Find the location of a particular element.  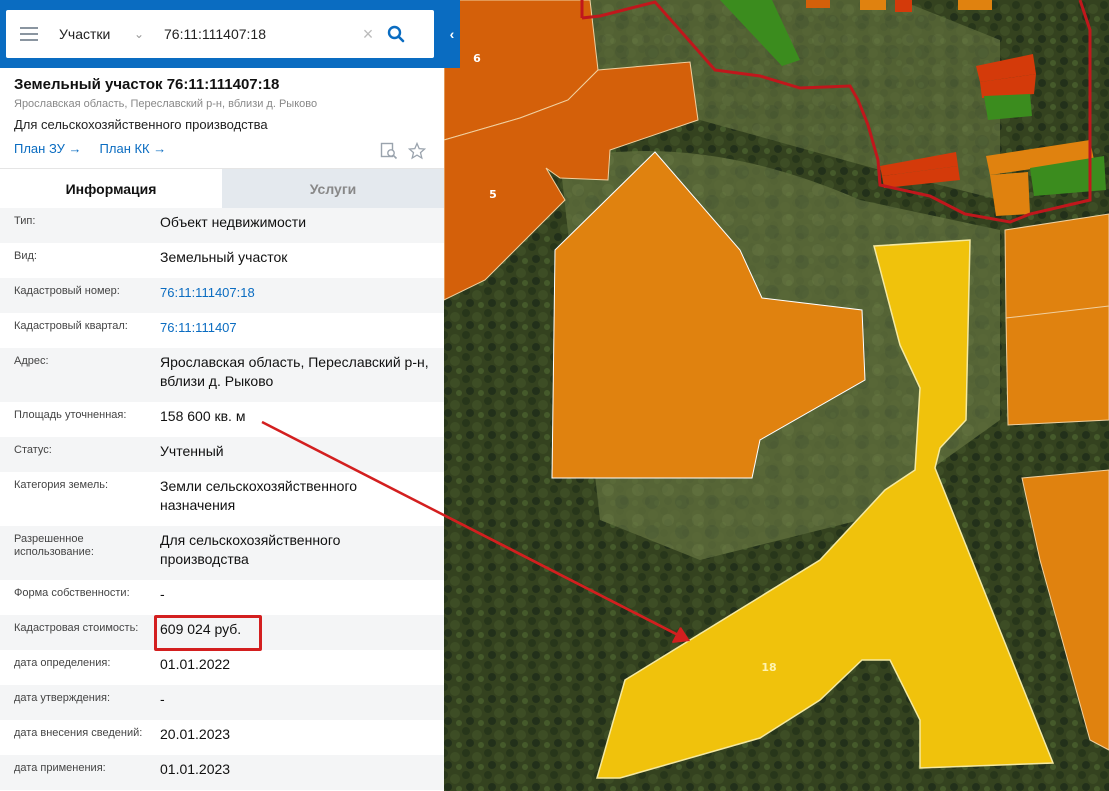

row-label: Вид: is located at coordinates (25, 256).